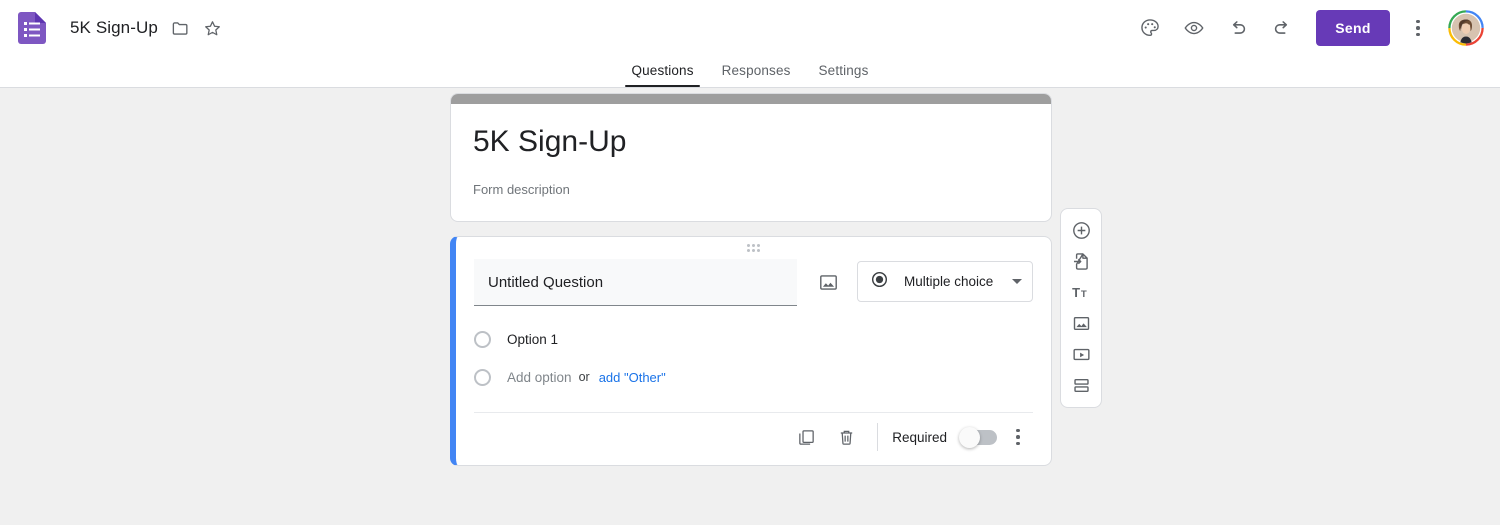 The width and height of the screenshot is (1500, 525). I want to click on drag-dots, so click(753, 248).